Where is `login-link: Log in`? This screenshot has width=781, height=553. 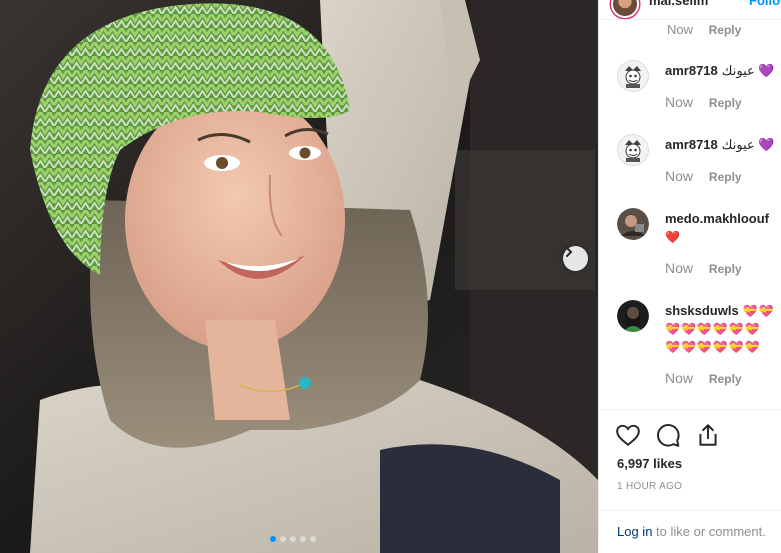
login-link: Log in is located at coordinates (634, 531).